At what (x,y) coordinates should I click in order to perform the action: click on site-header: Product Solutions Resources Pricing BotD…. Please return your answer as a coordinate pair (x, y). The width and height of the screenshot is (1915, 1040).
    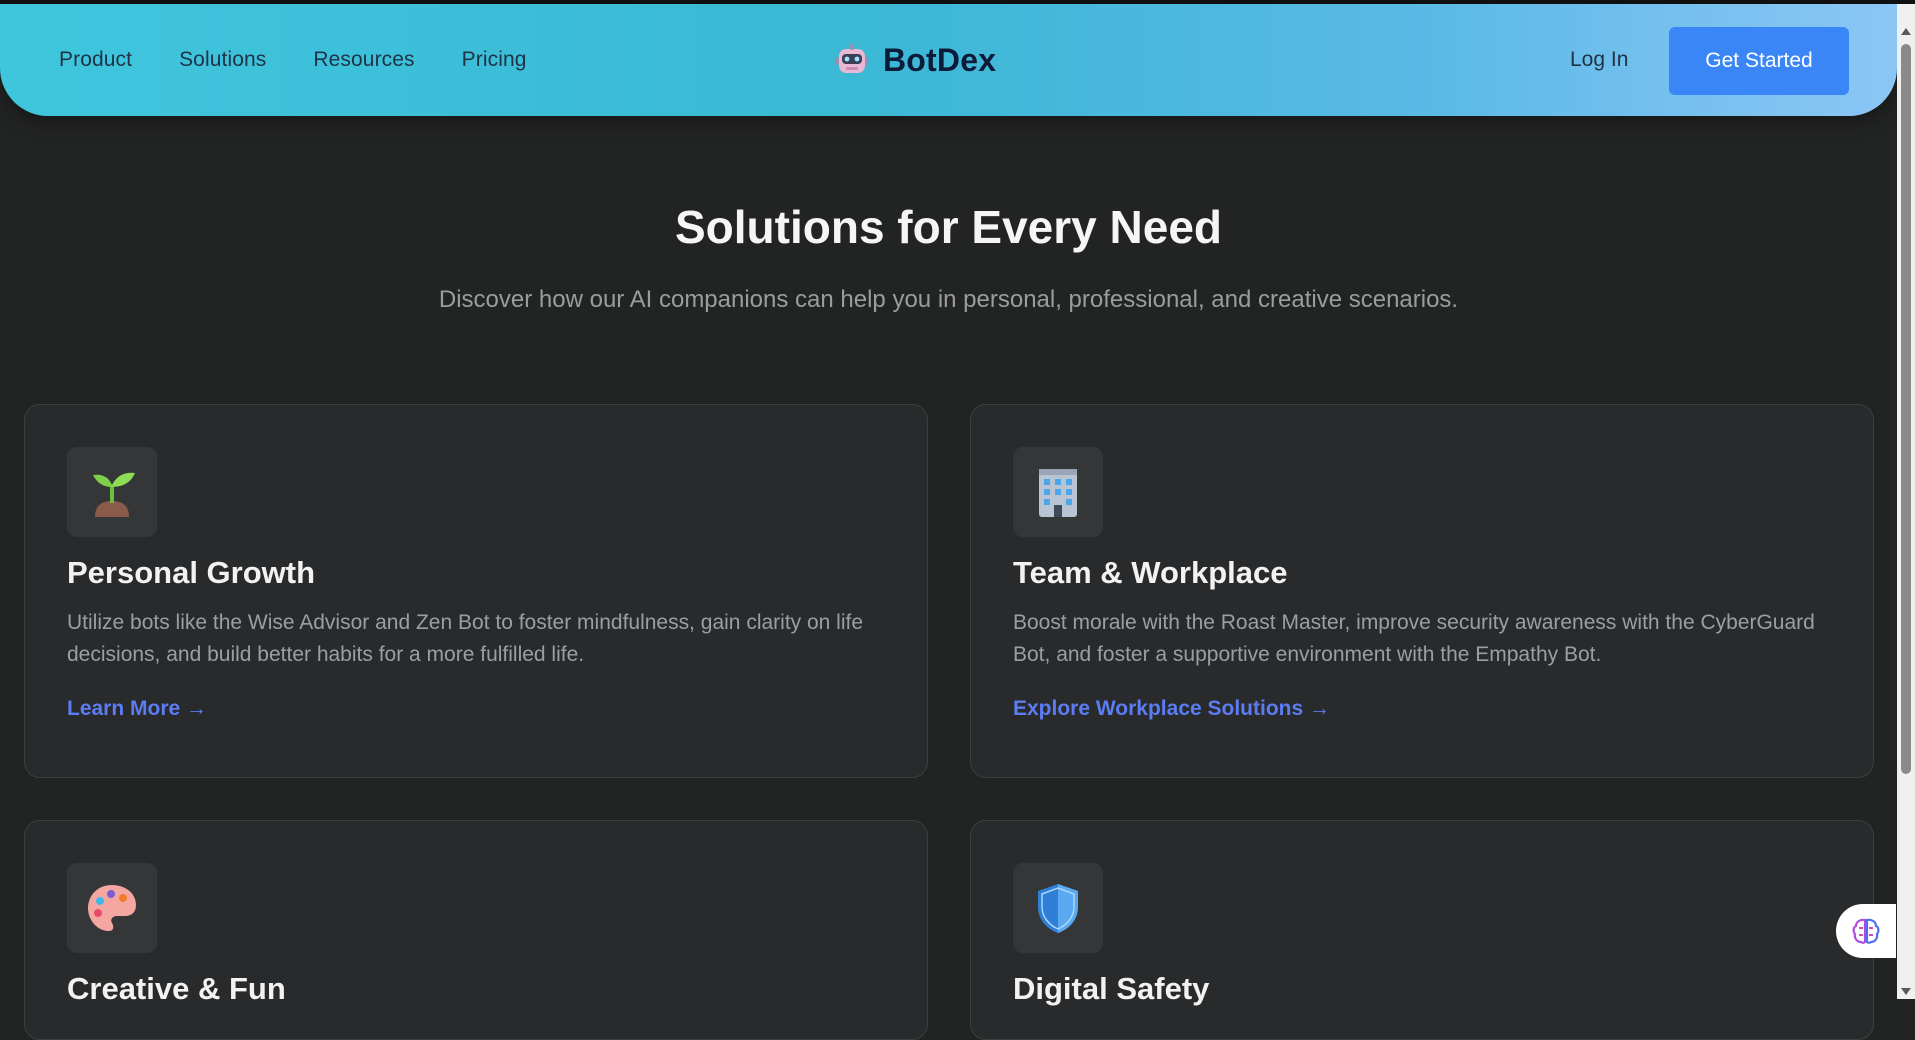
    Looking at the image, I should click on (948, 60).